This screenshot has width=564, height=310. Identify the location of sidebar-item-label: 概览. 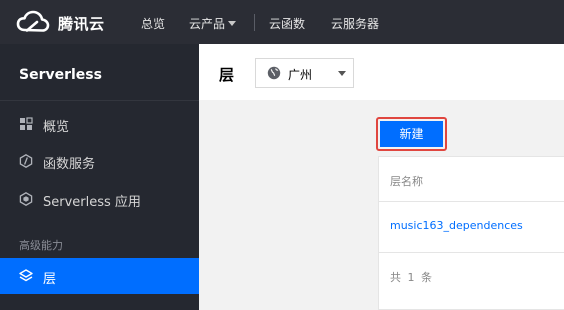
(56, 127).